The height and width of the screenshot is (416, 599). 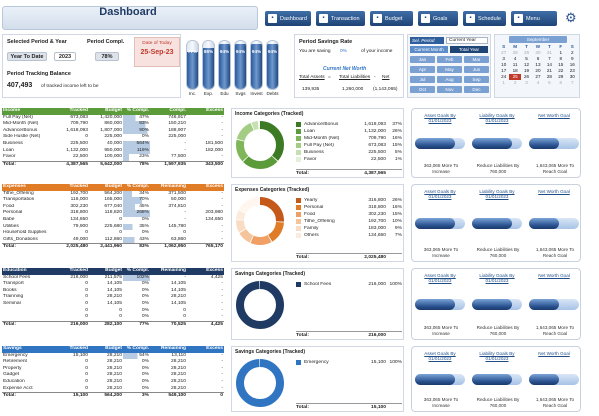 What do you see at coordinates (326, 42) in the screenshot?
I see `savings-rate-title: Period Savings Rate` at bounding box center [326, 42].